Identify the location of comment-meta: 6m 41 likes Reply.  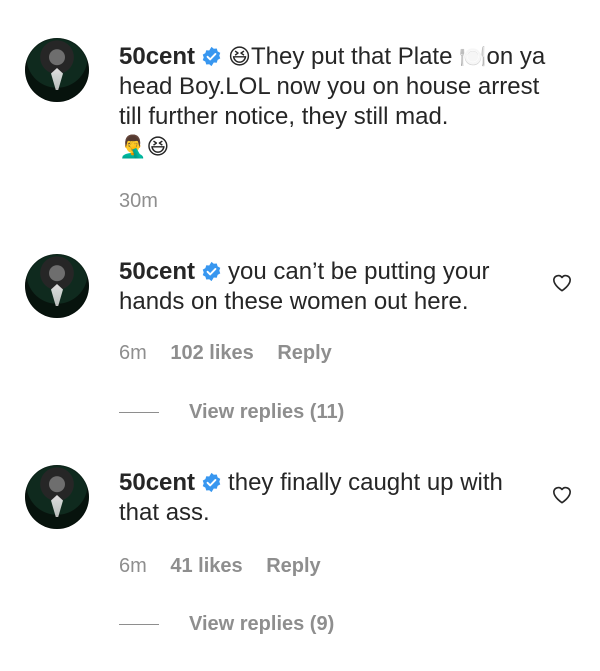
(229, 566).